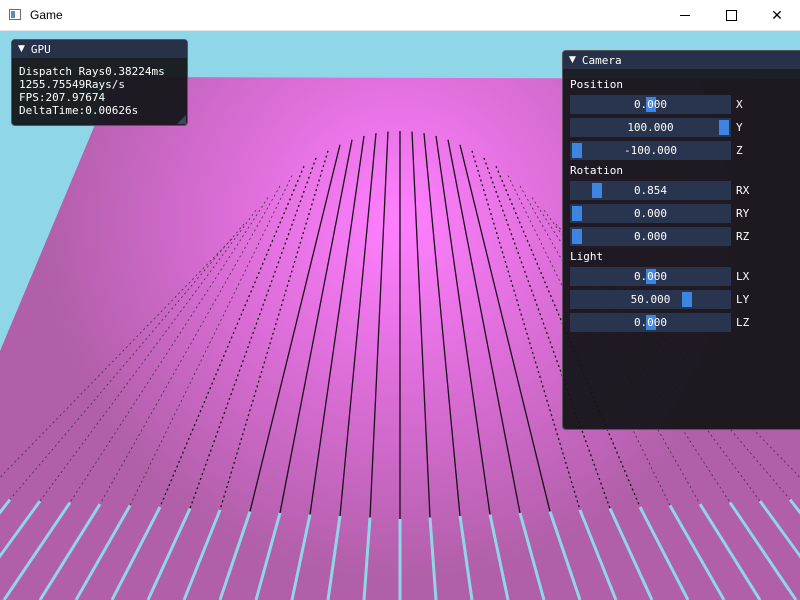  Describe the element at coordinates (739, 150) in the screenshot. I see `axis-label: Z` at that location.